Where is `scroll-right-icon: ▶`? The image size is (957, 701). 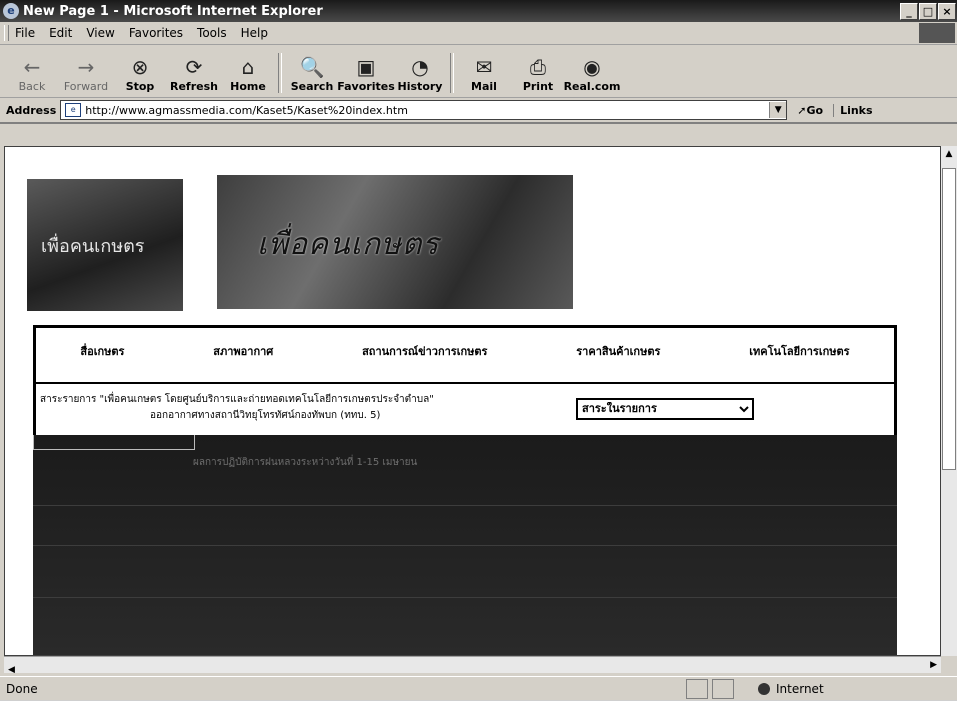
scroll-right-icon: ▶ is located at coordinates (933, 665).